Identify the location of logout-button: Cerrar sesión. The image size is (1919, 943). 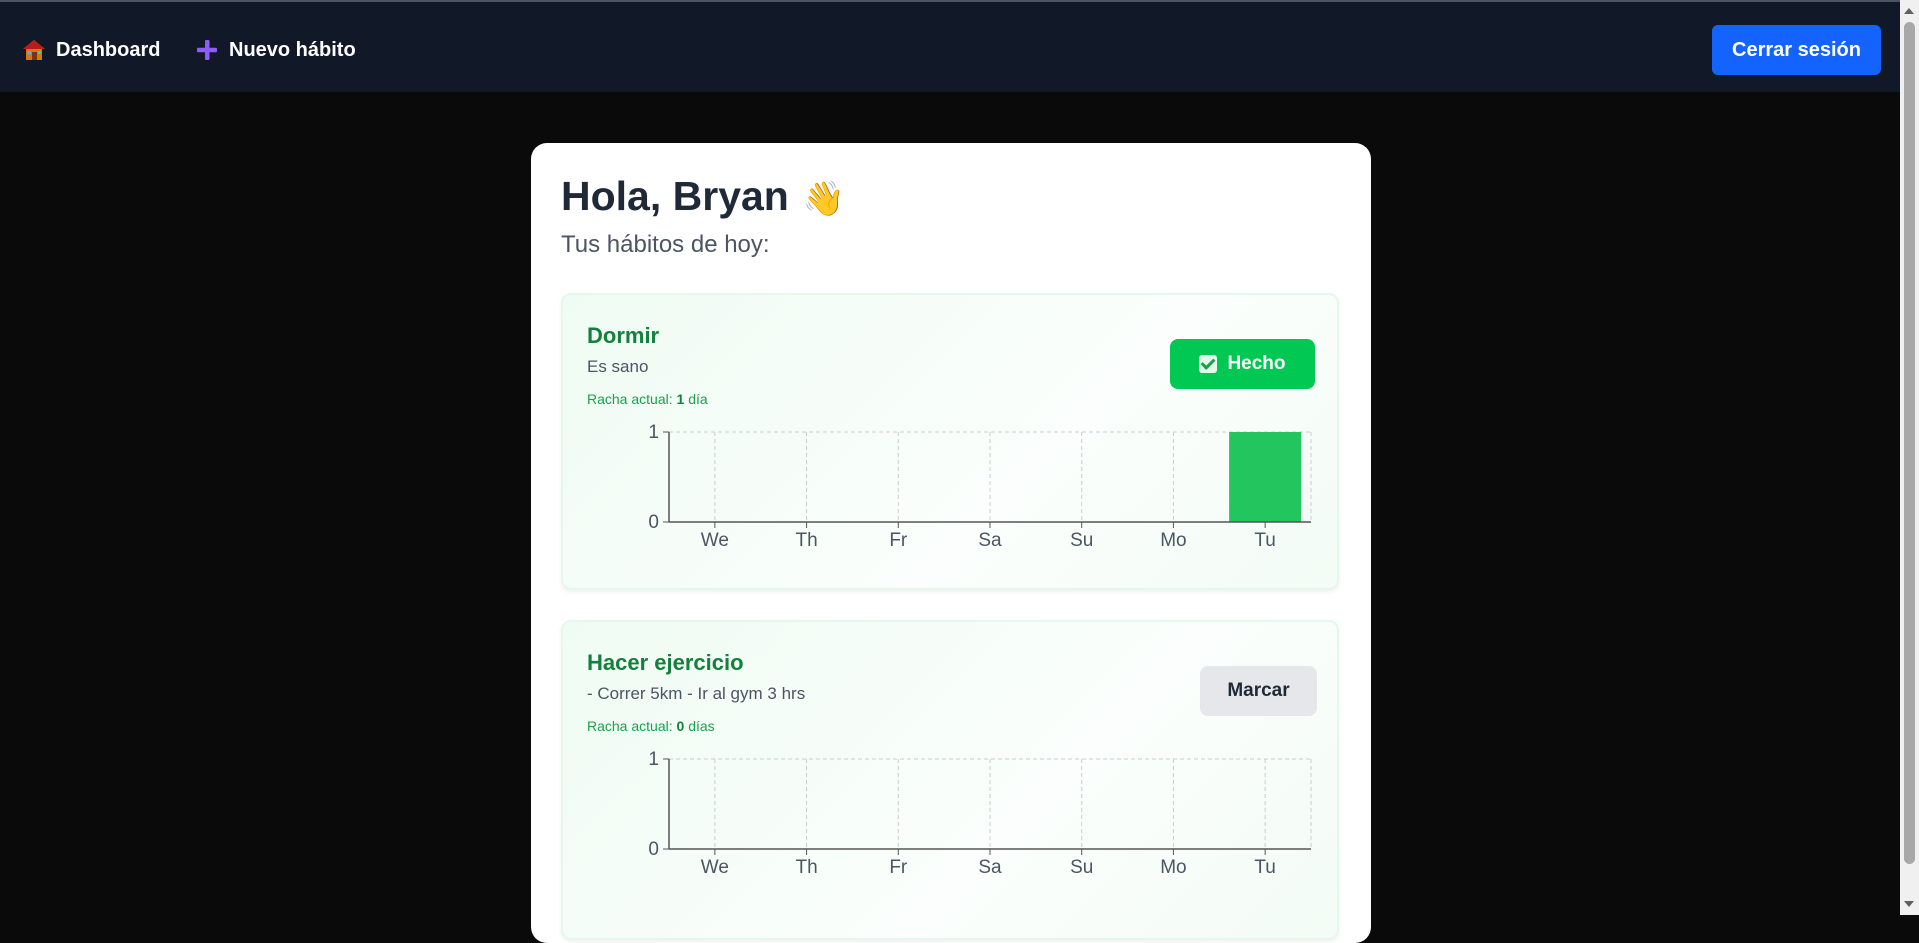
(1796, 50).